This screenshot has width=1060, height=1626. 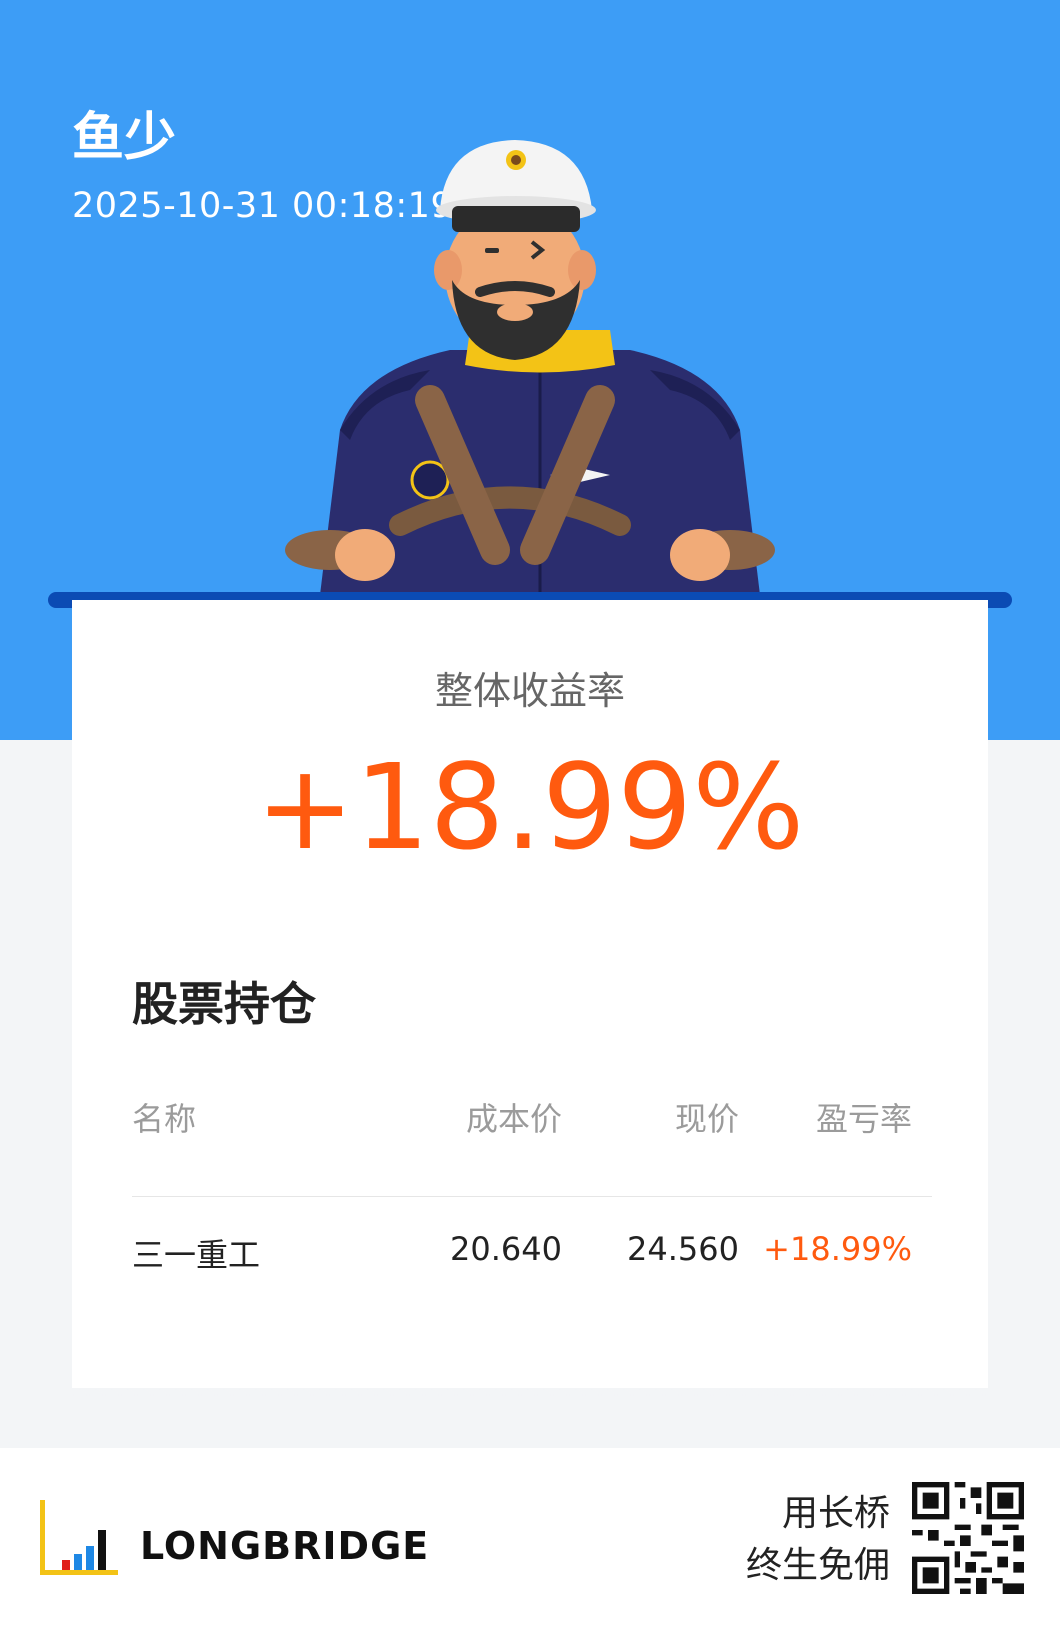 I want to click on longbridge-logo-icon, so click(x=79, y=1537).